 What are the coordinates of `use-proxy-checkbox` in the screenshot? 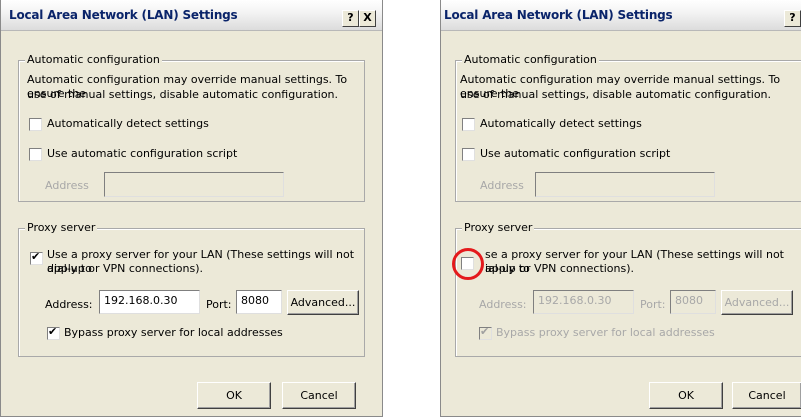 It's located at (36, 257).